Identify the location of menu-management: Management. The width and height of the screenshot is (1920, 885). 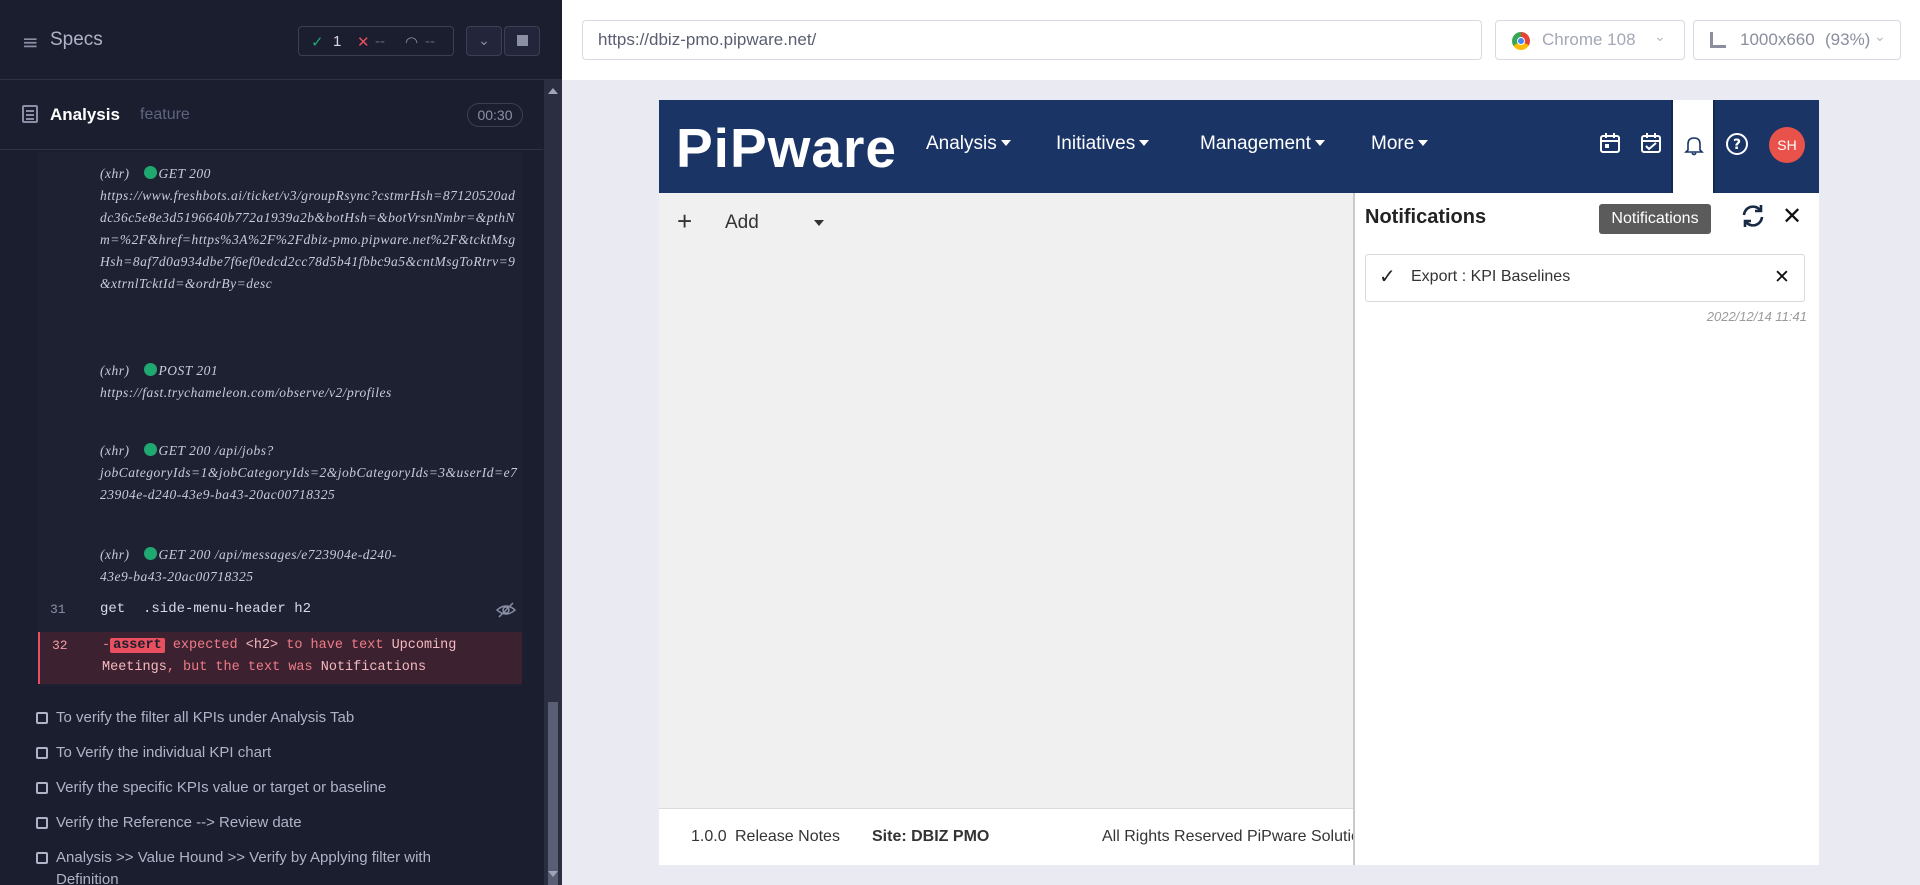
(1262, 144).